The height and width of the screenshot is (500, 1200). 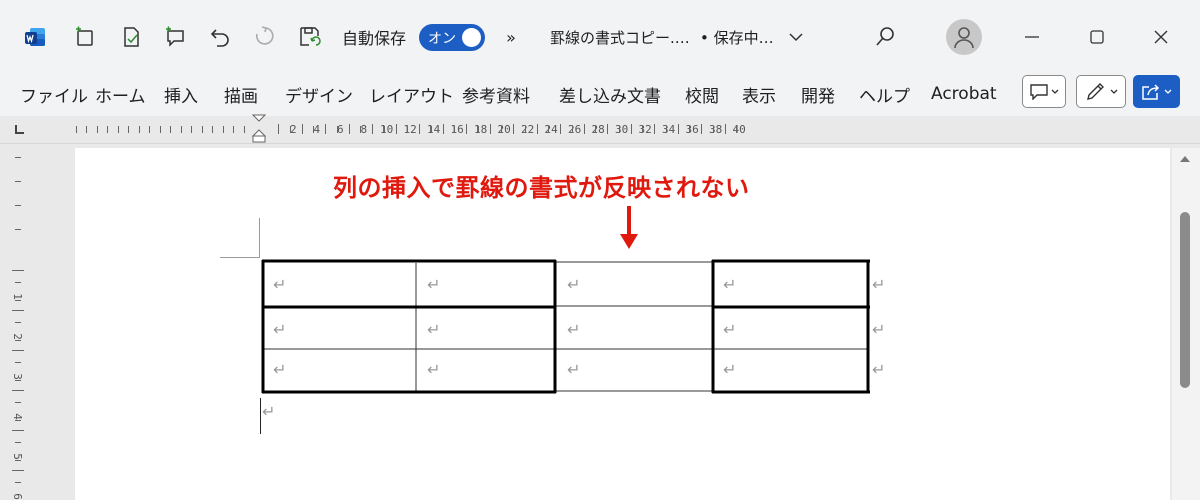 What do you see at coordinates (293, 129) in the screenshot?
I see `ruler-label: 2` at bounding box center [293, 129].